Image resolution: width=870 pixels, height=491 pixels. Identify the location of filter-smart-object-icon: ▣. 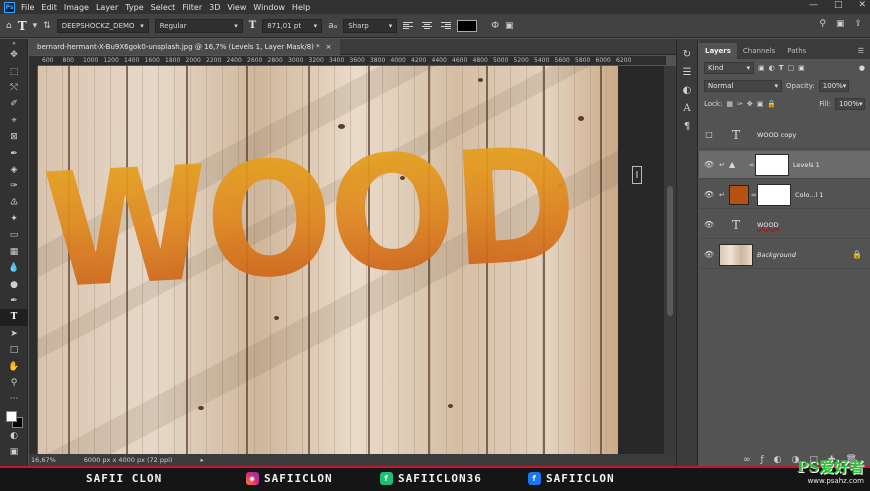
(801, 68).